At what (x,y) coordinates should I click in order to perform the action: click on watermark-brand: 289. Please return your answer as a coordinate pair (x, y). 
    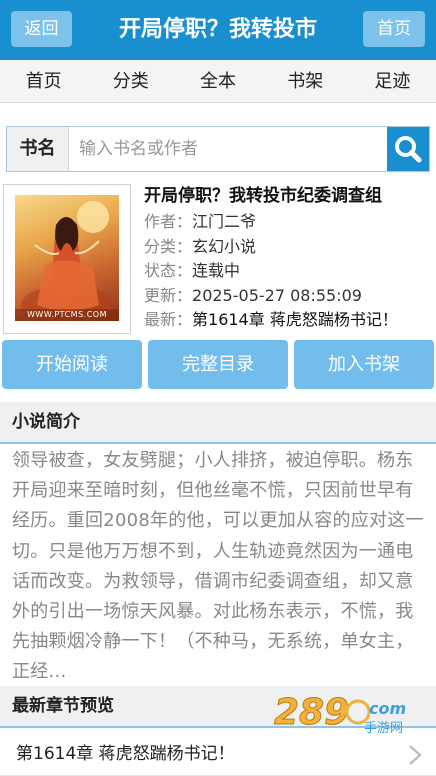
    Looking at the image, I should click on (311, 712).